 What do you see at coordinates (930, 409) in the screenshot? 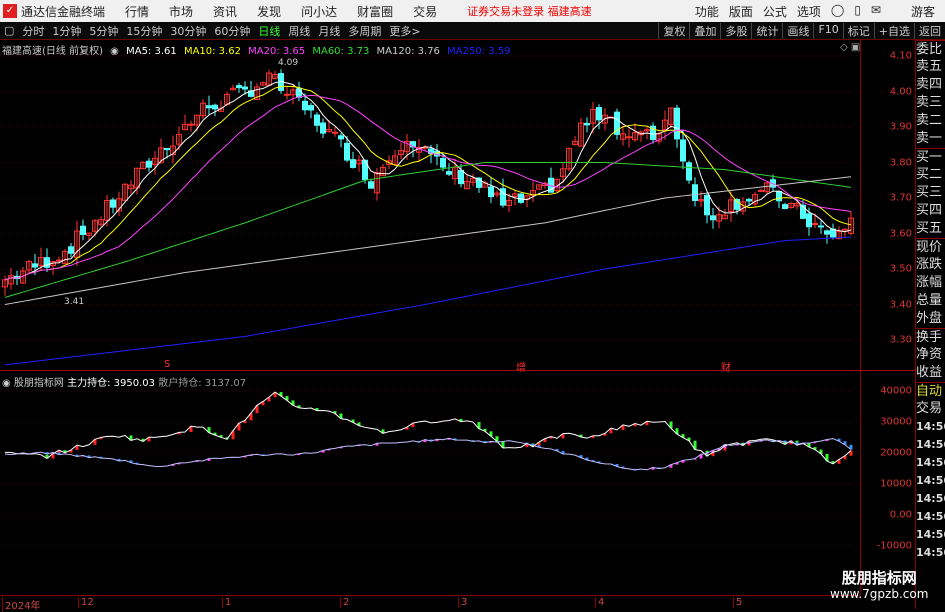
I see `quote-field: 交易` at bounding box center [930, 409].